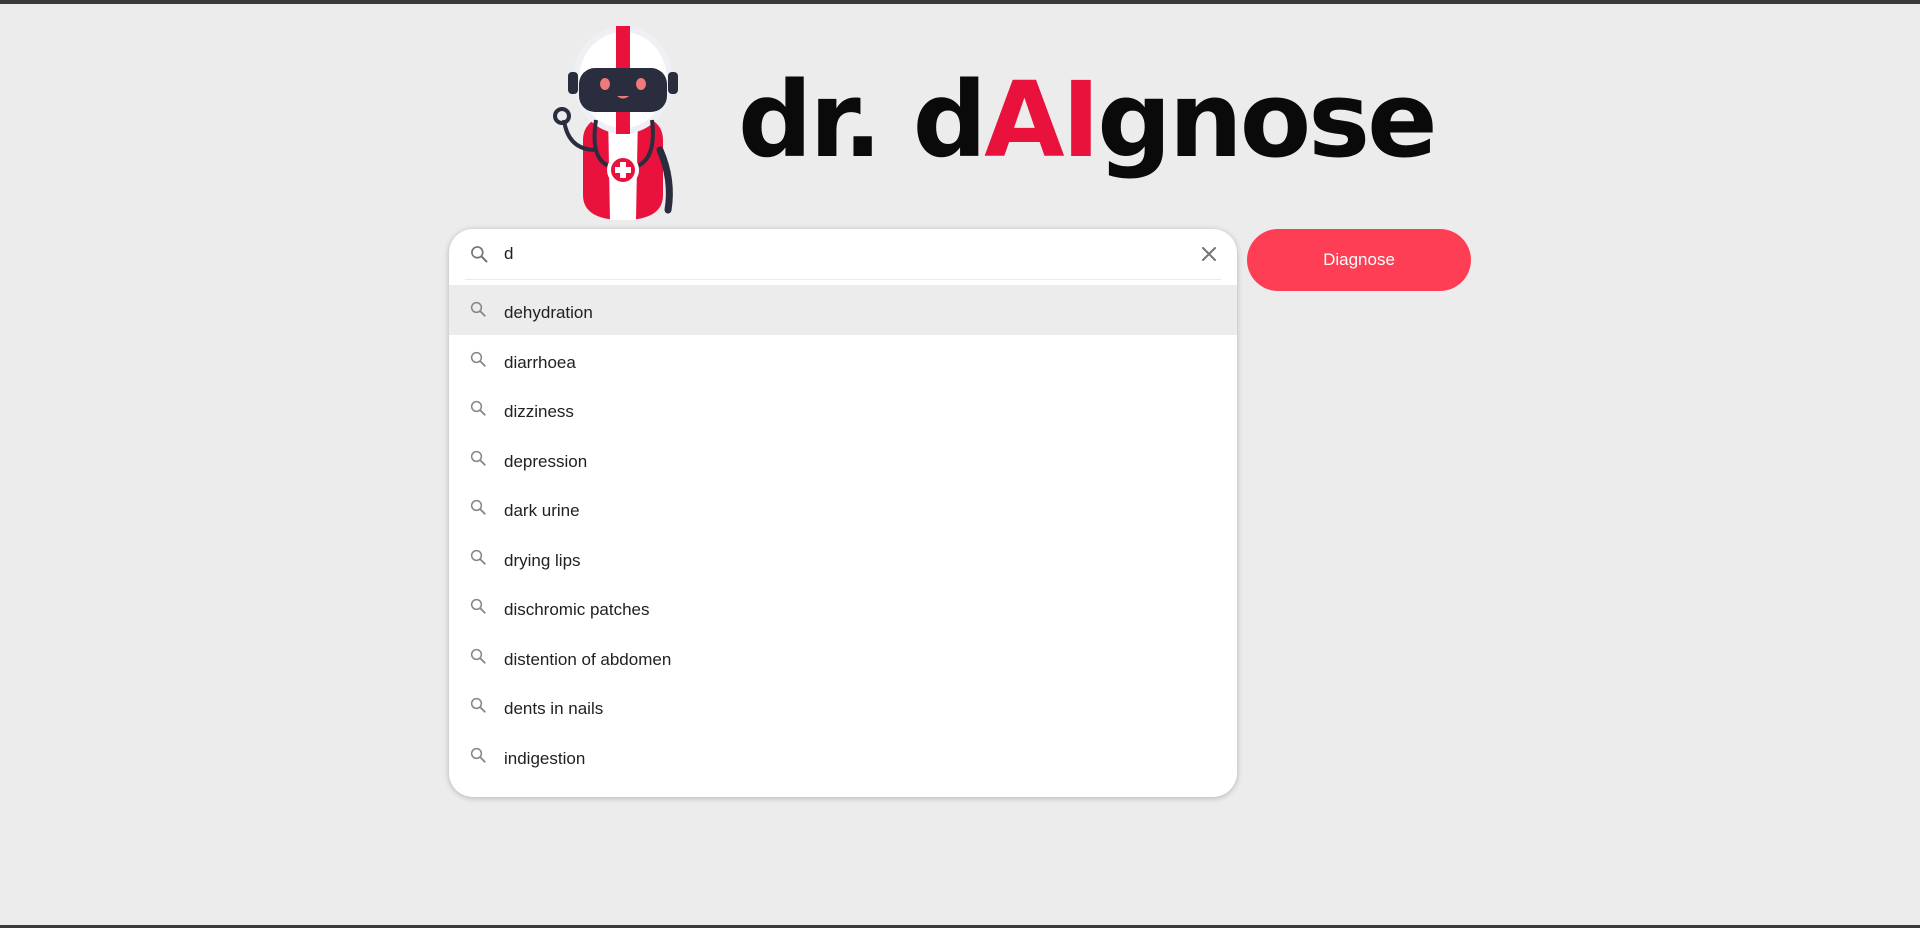  I want to click on suggestion-label: indigestion, so click(545, 758).